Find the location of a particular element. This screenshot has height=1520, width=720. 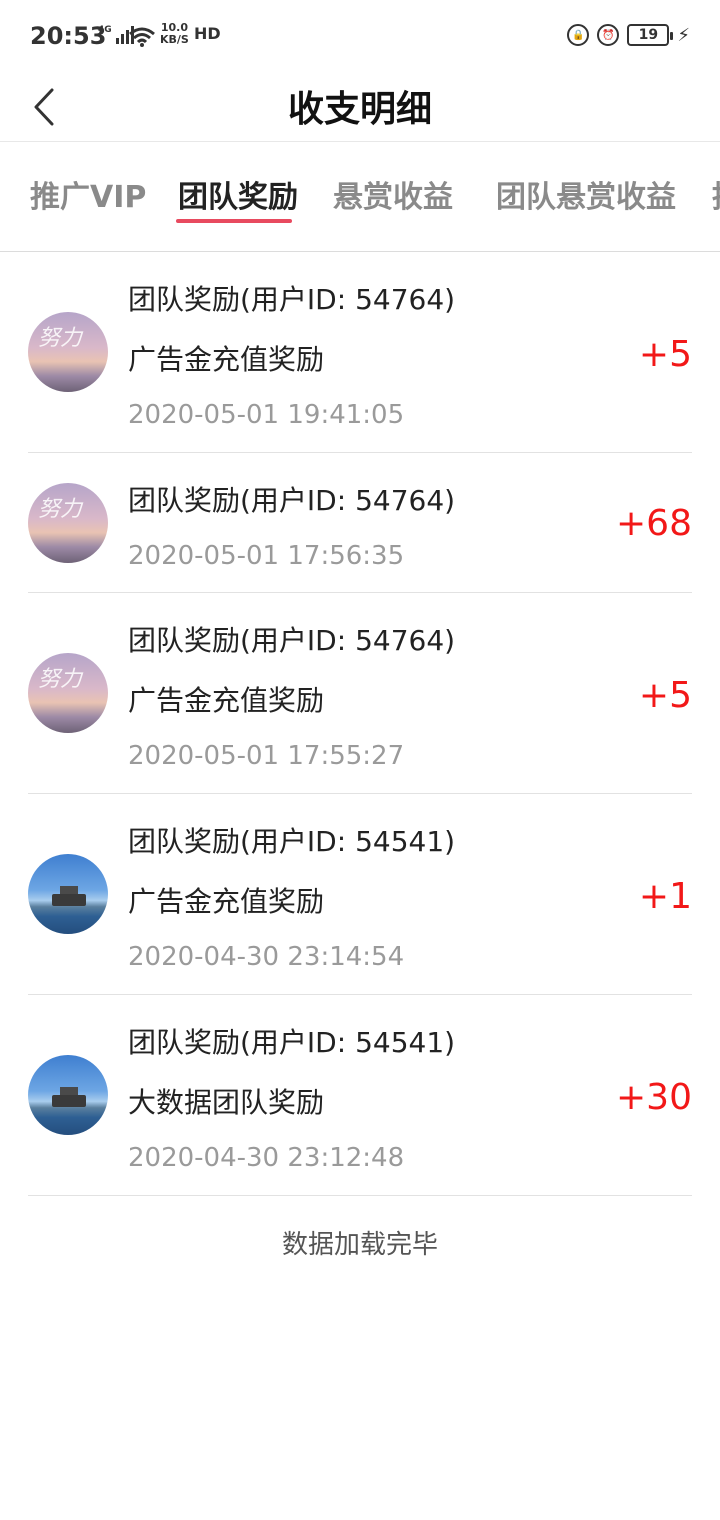

tab-bounty-income: 悬赏收益 is located at coordinates (393, 194).